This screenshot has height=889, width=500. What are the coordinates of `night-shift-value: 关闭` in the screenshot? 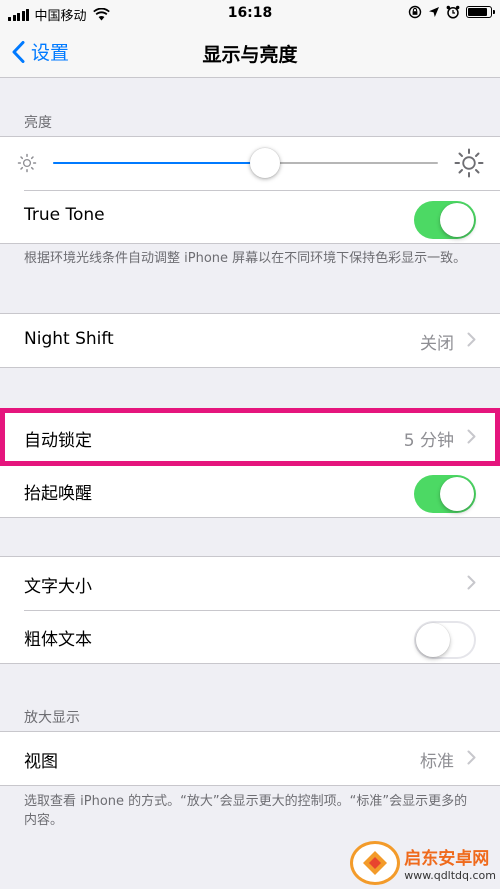 It's located at (437, 344).